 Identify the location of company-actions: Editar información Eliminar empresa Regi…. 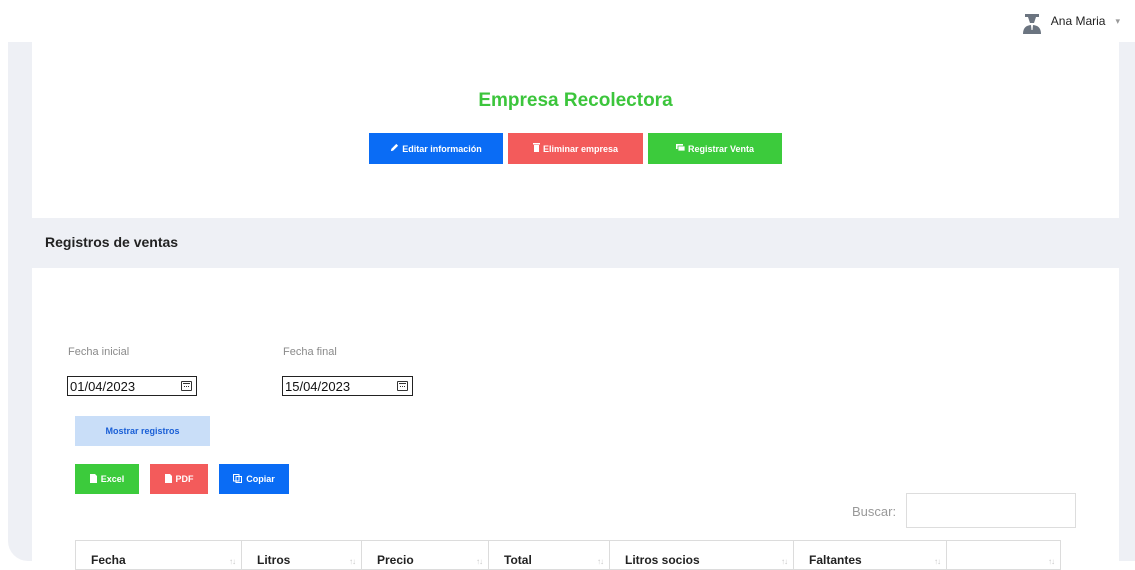
(575, 148).